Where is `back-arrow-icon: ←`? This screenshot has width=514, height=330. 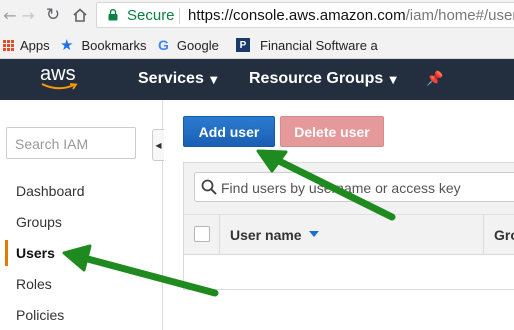 back-arrow-icon: ← is located at coordinates (10, 15).